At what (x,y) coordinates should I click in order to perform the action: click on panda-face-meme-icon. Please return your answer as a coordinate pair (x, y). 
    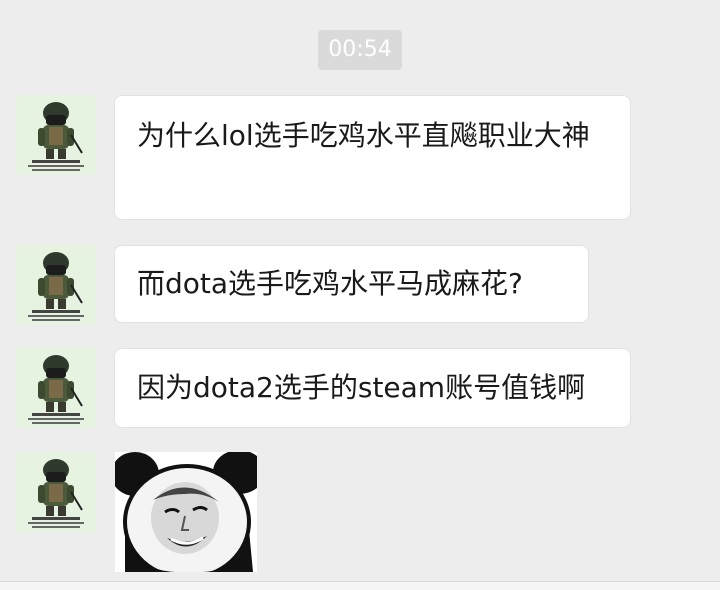
    Looking at the image, I should click on (186, 512).